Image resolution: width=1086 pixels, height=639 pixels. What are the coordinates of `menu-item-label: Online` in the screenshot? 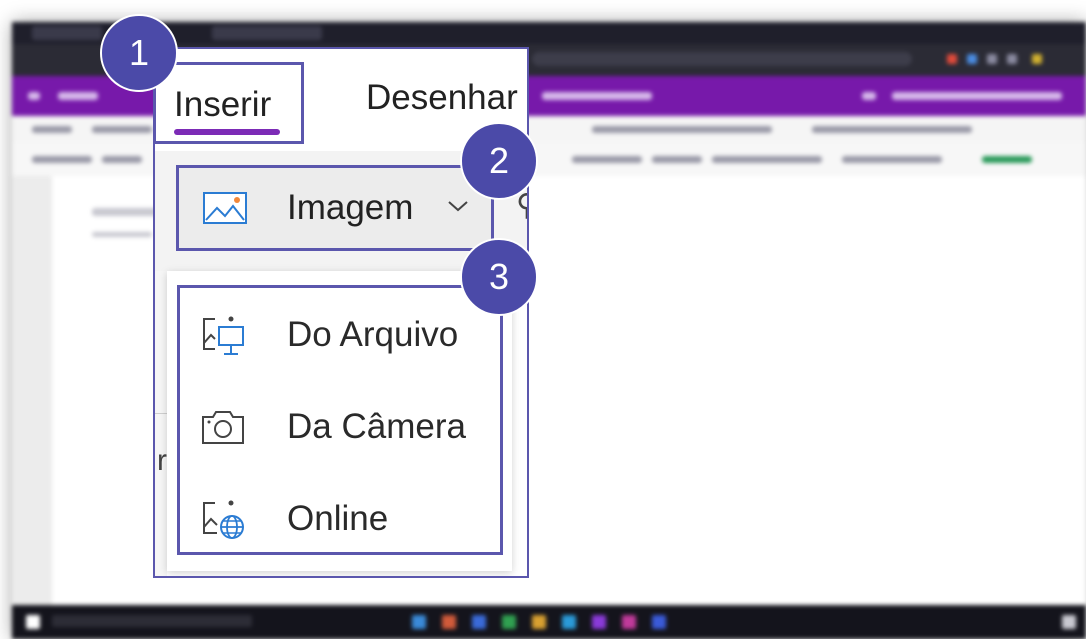 It's located at (338, 518).